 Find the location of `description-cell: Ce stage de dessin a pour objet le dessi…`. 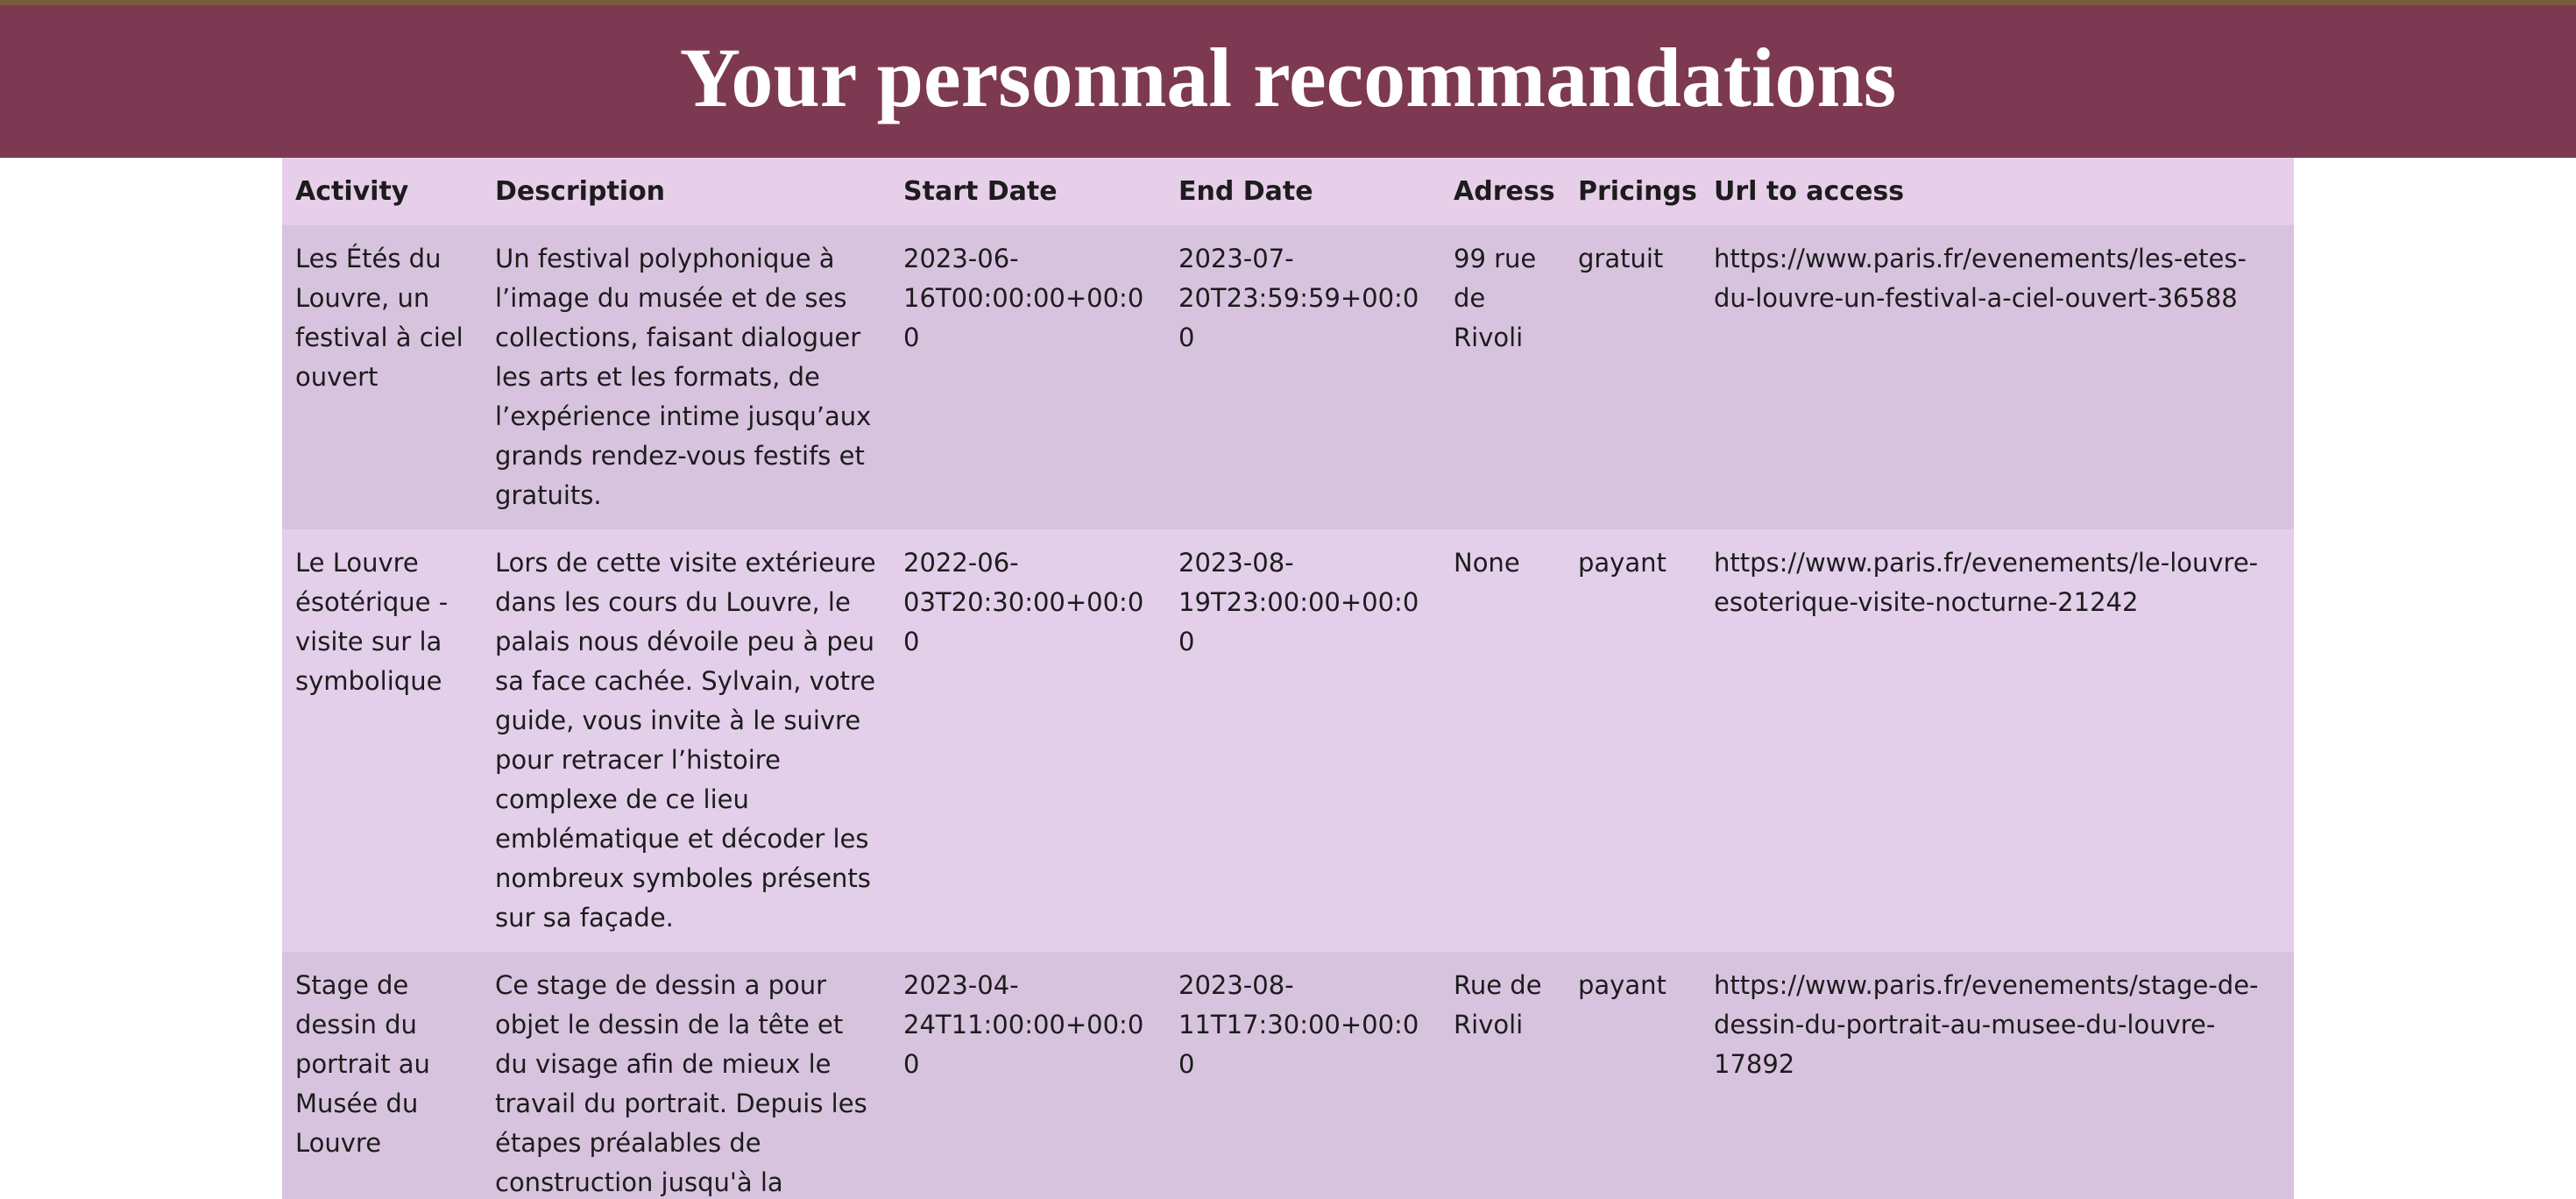

description-cell: Ce stage de dessin a pour objet le dessi… is located at coordinates (686, 1075).